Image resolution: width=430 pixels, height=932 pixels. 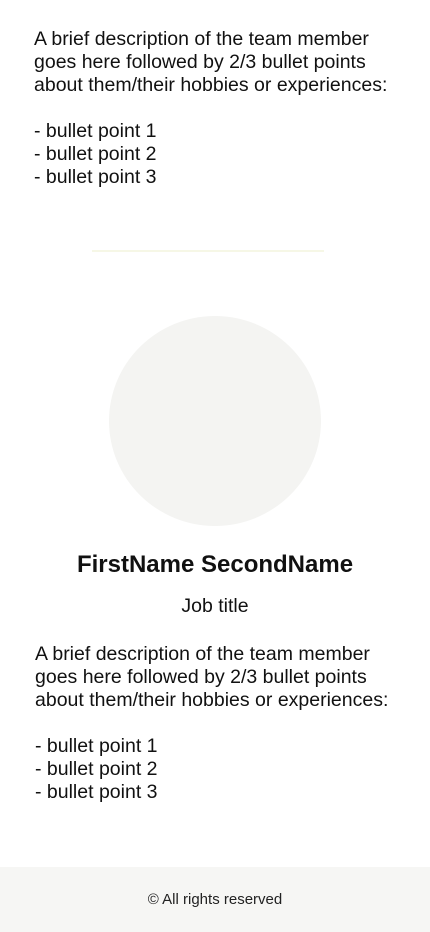 What do you see at coordinates (215, 899) in the screenshot?
I see `copyright-text: © All rights reserved` at bounding box center [215, 899].